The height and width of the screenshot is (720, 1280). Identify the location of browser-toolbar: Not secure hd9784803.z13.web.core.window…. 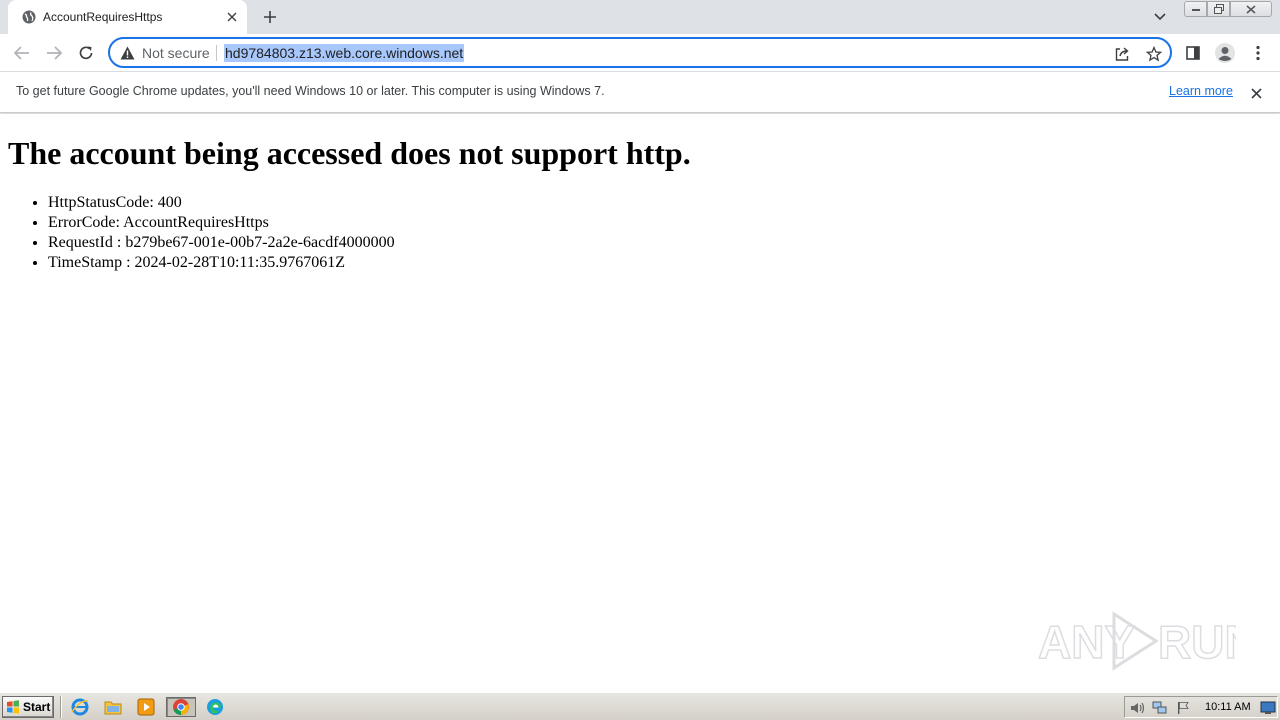
(640, 52).